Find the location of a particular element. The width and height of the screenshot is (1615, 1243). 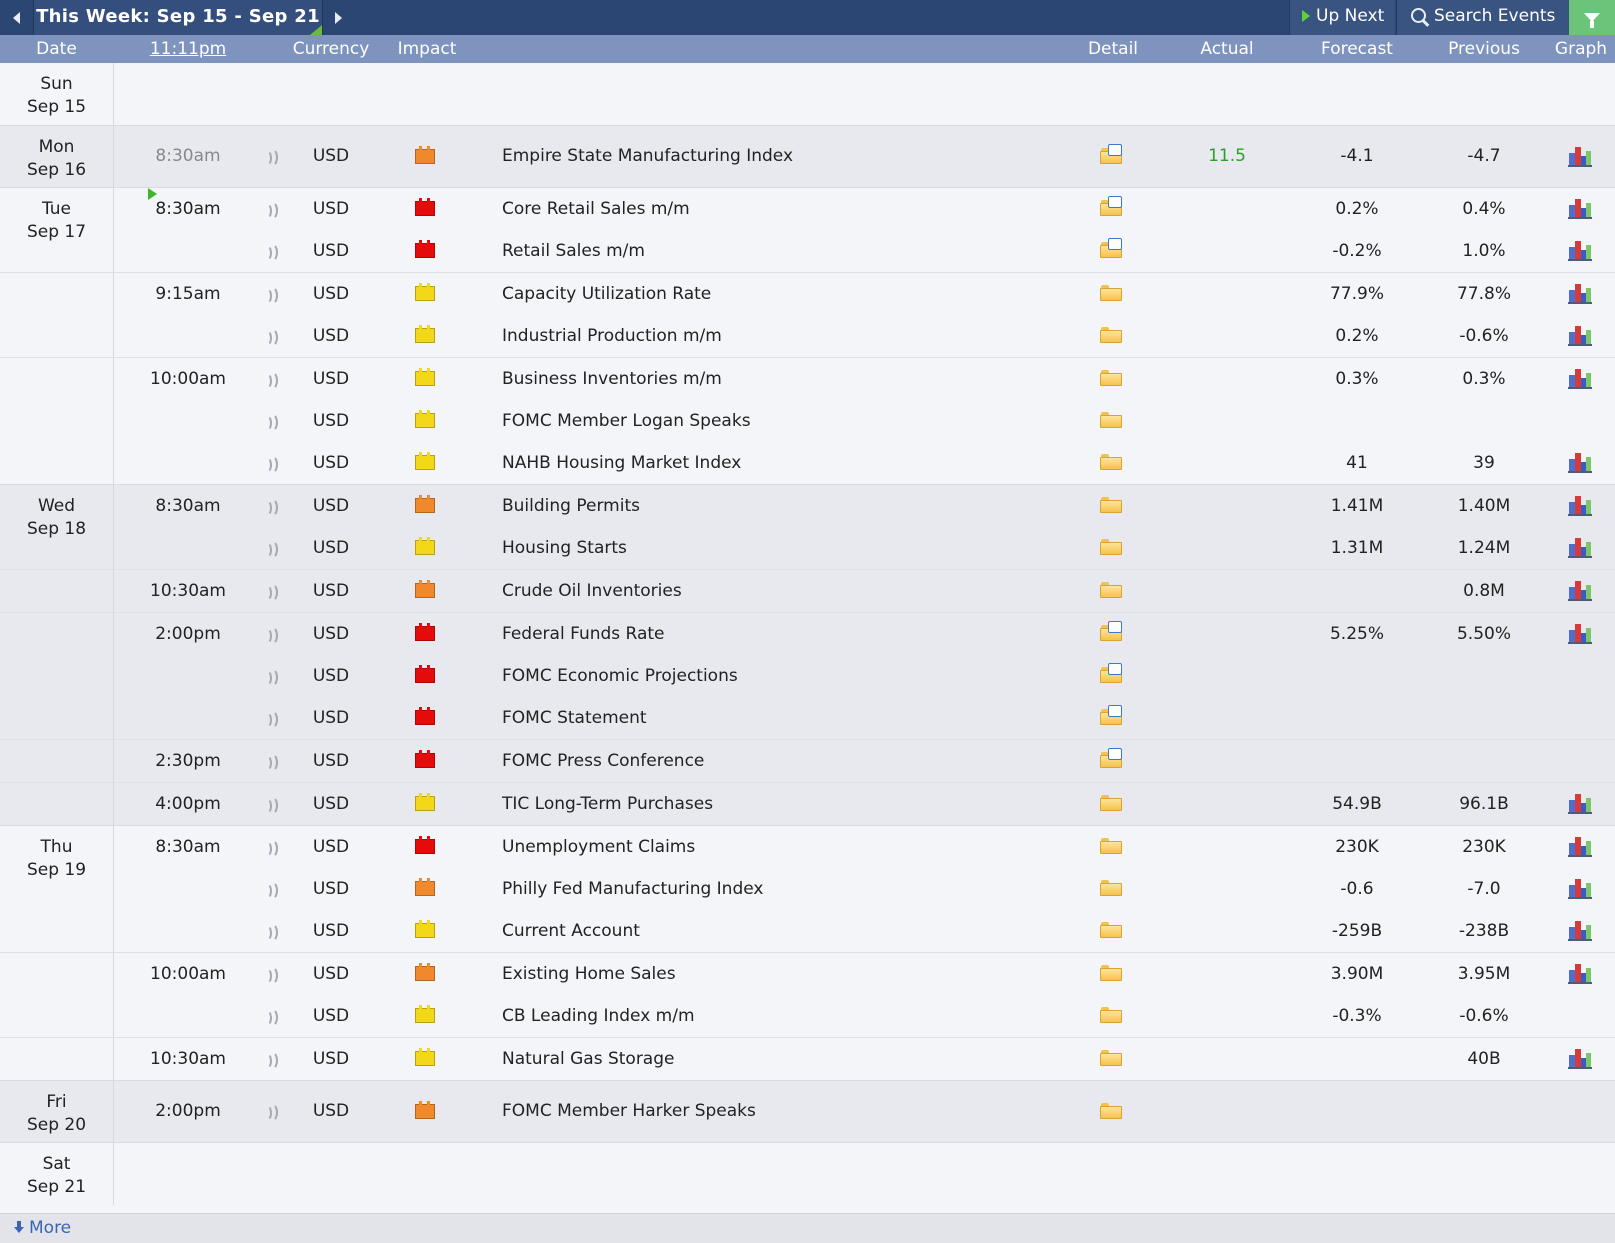

up-next-button: Up Next is located at coordinates (1342, 17).